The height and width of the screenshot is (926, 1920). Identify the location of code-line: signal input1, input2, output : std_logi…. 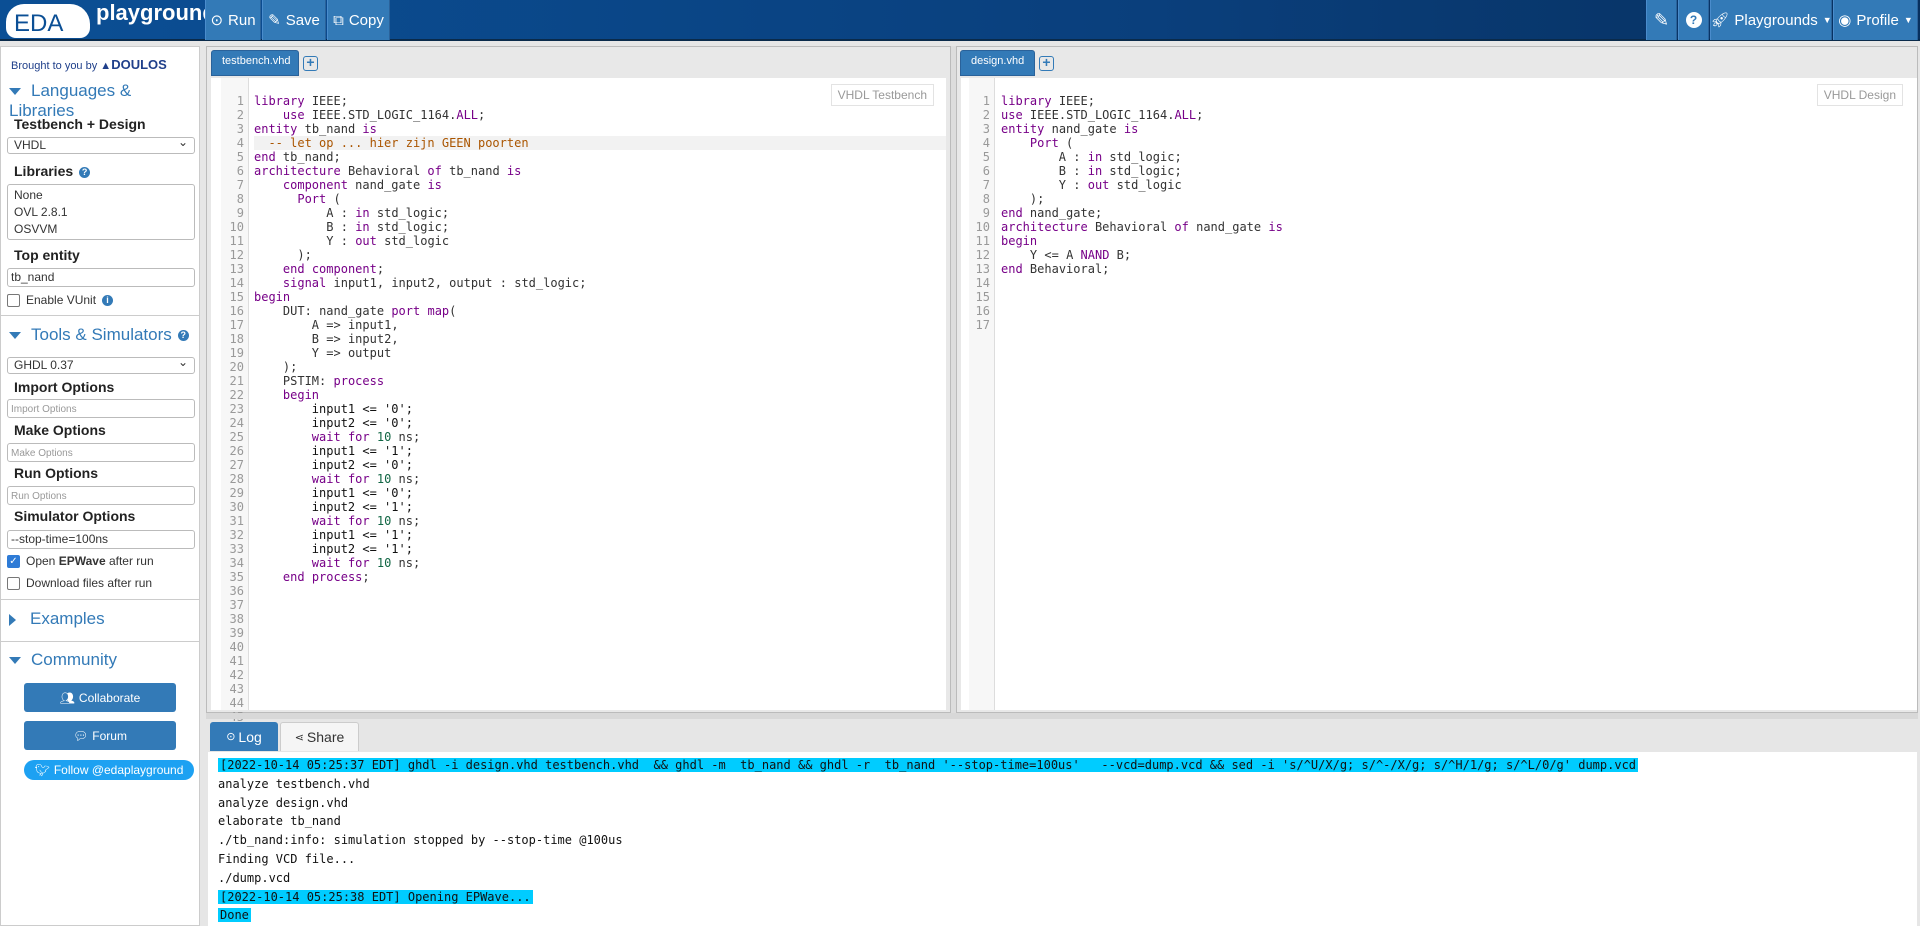
(600, 283).